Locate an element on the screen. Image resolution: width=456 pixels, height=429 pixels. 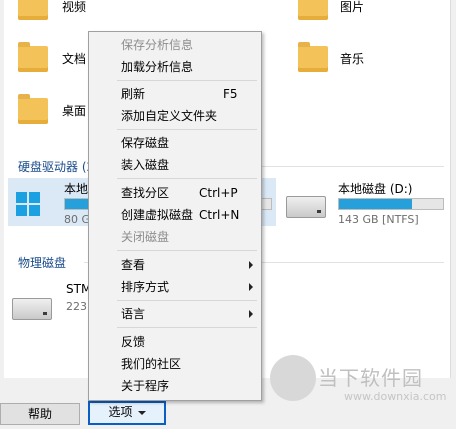
drive-d: 本地磁盘 (D:) 143 GB [NTFS] is located at coordinates (366, 202).